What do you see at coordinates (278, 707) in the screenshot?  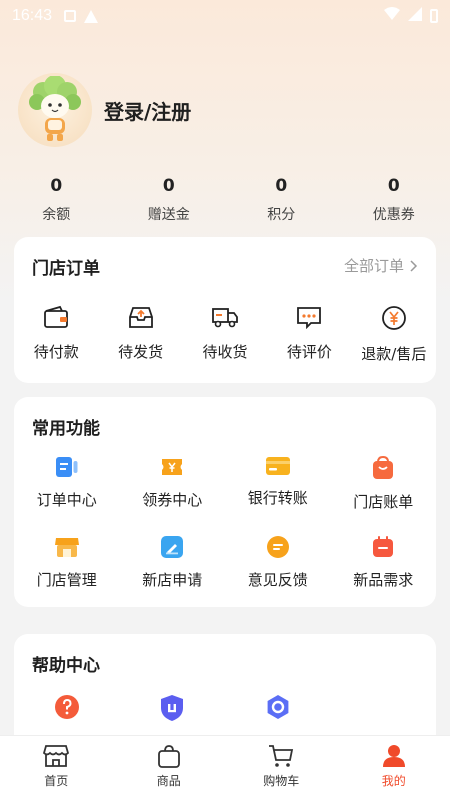 I see `settings-ring-icon` at bounding box center [278, 707].